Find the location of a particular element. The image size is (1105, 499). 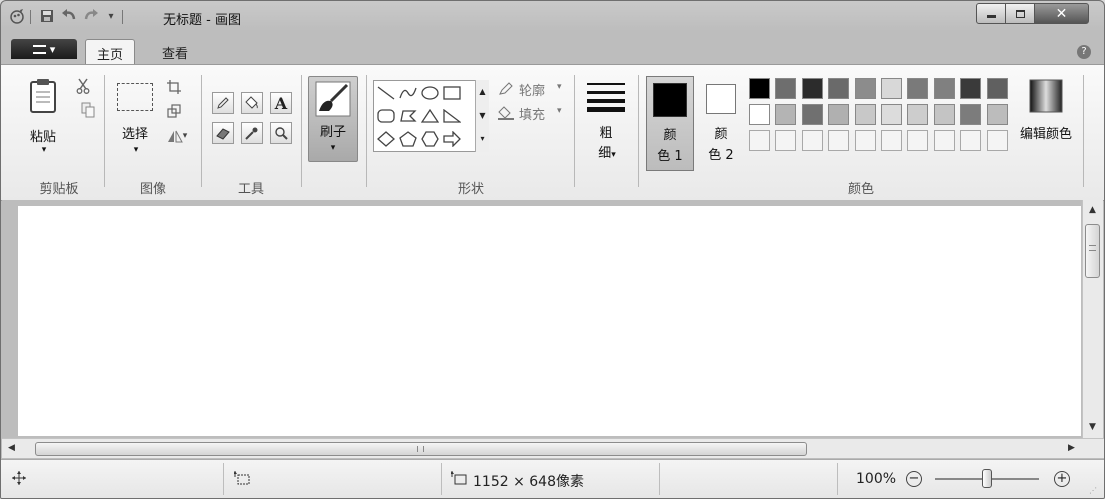

fill-dropdown-arrow: ▾ is located at coordinates (559, 111).